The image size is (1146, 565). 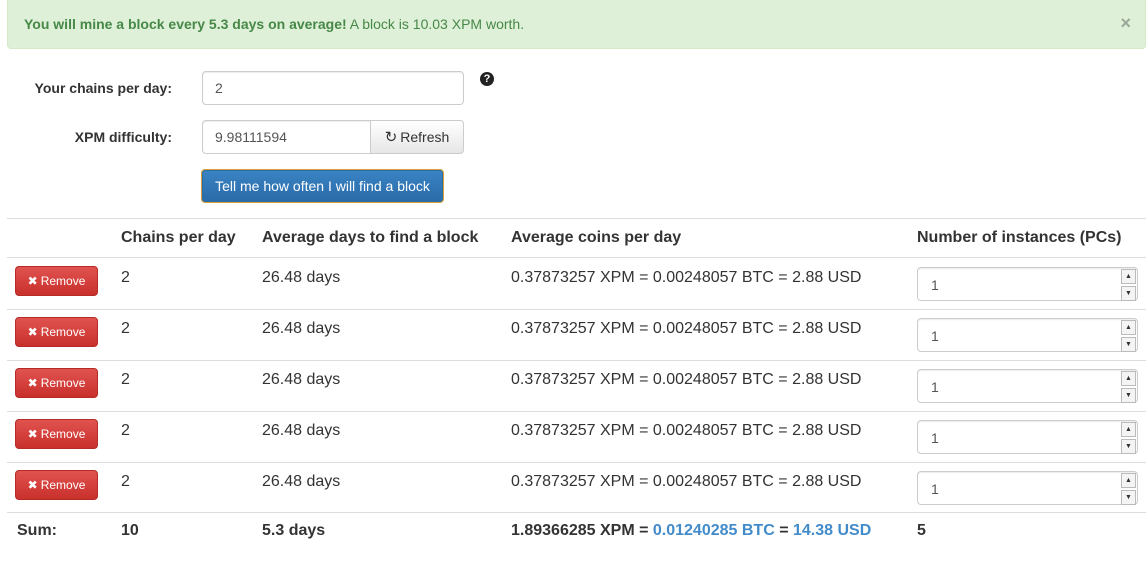 I want to click on chains-per-day-label: Your chains per day:, so click(x=103, y=88).